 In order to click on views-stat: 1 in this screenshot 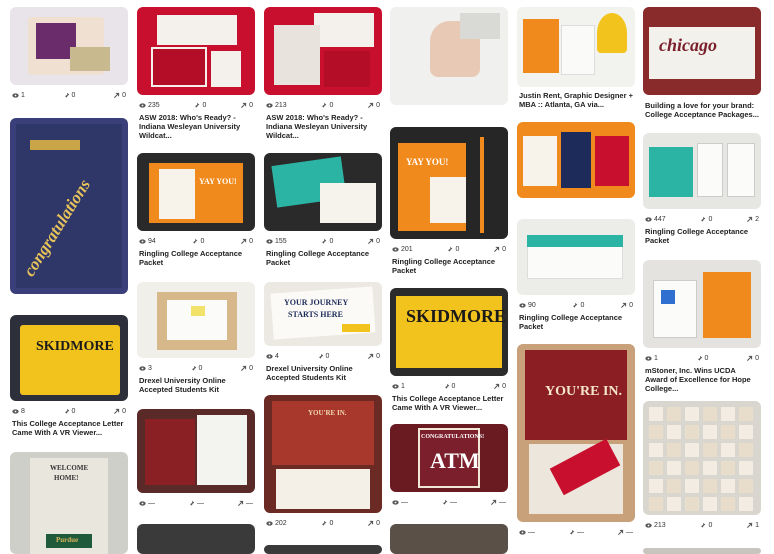, I will do `click(18, 95)`.